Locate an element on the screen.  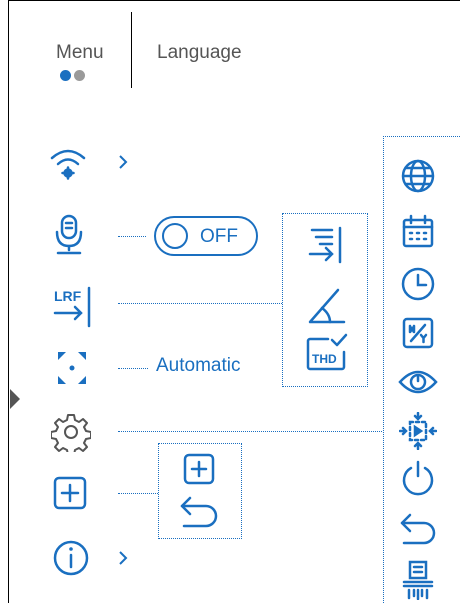
lrf-icon: LRF is located at coordinates (74, 307).